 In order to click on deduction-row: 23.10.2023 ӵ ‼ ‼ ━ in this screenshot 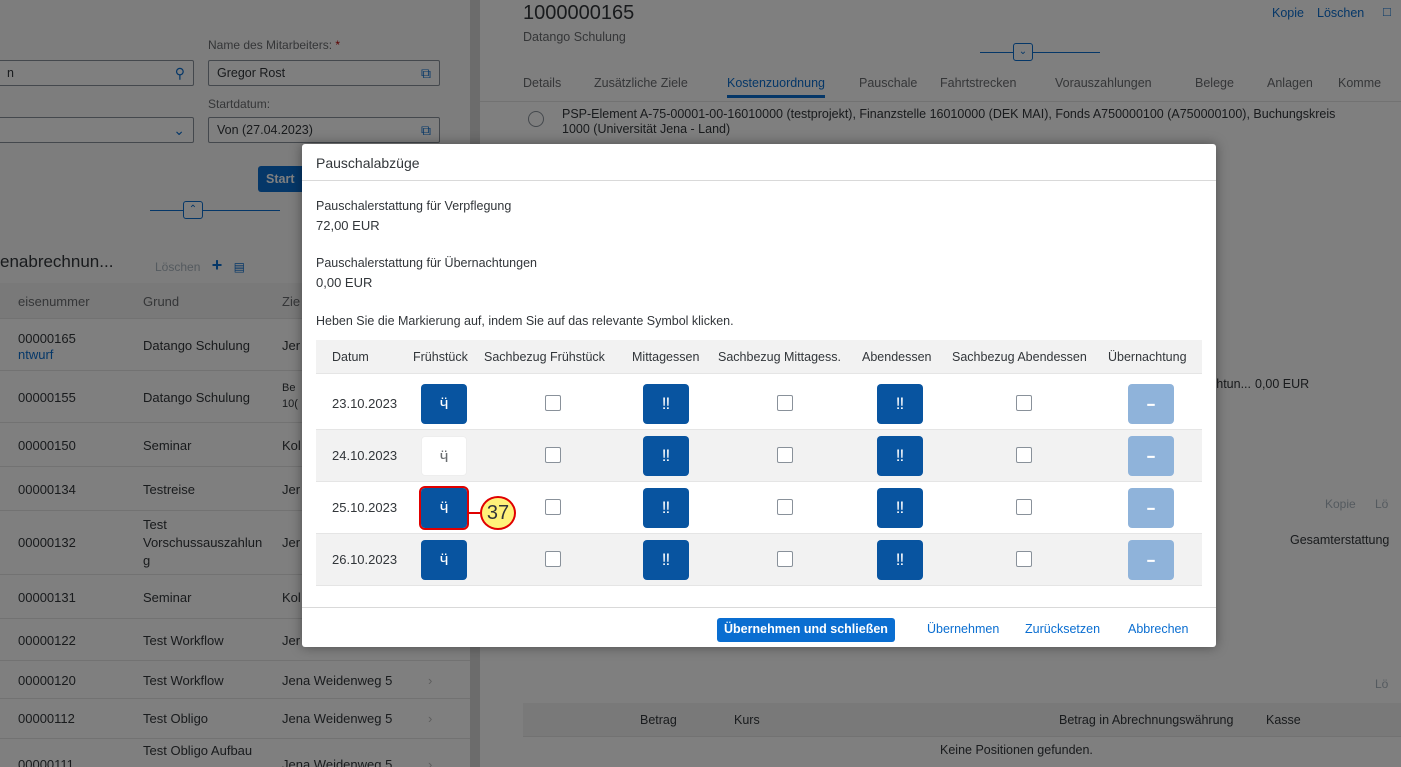, I will do `click(759, 404)`.